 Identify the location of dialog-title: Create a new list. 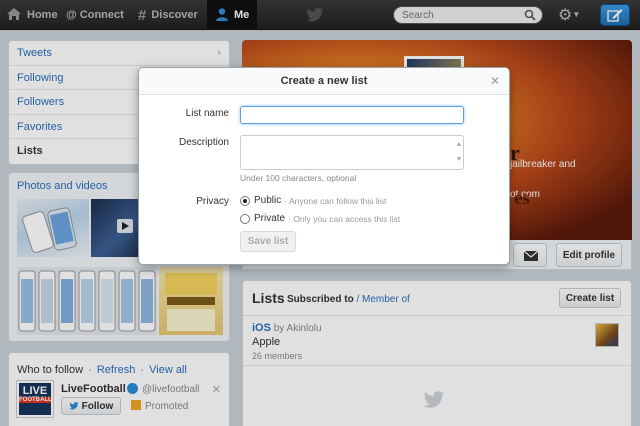
(324, 81).